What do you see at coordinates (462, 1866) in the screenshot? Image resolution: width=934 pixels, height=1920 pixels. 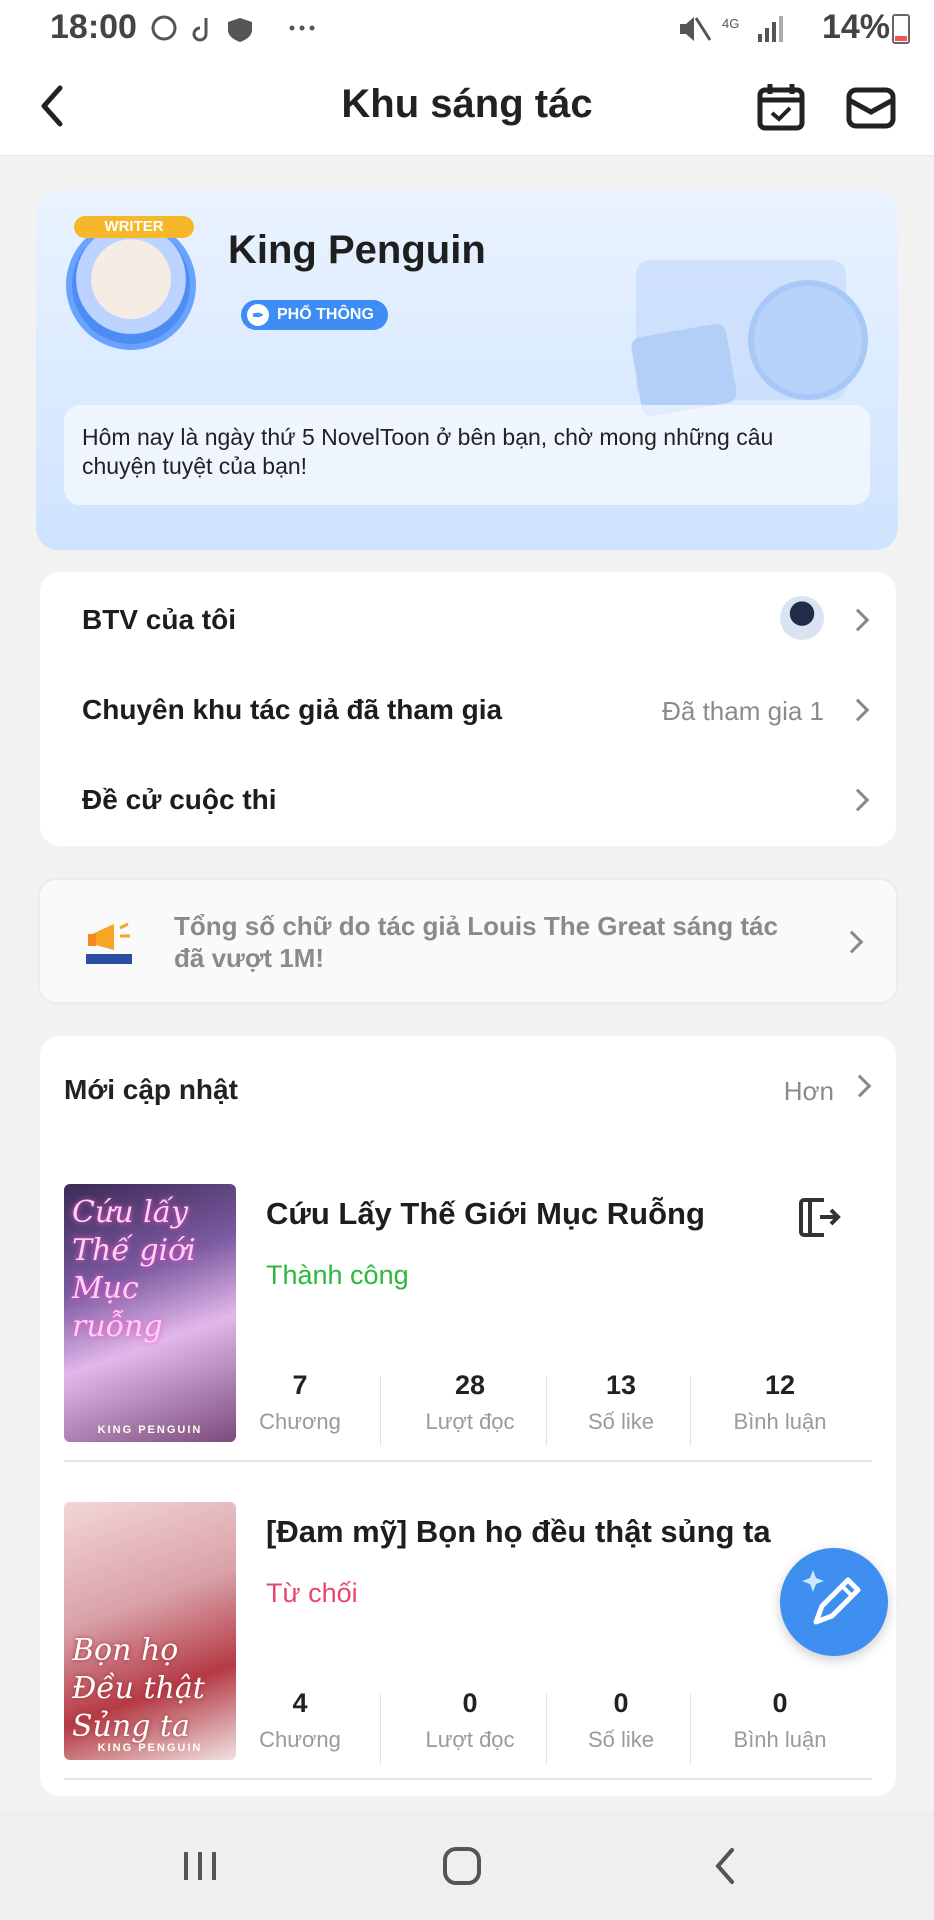 I see `home-icon` at bounding box center [462, 1866].